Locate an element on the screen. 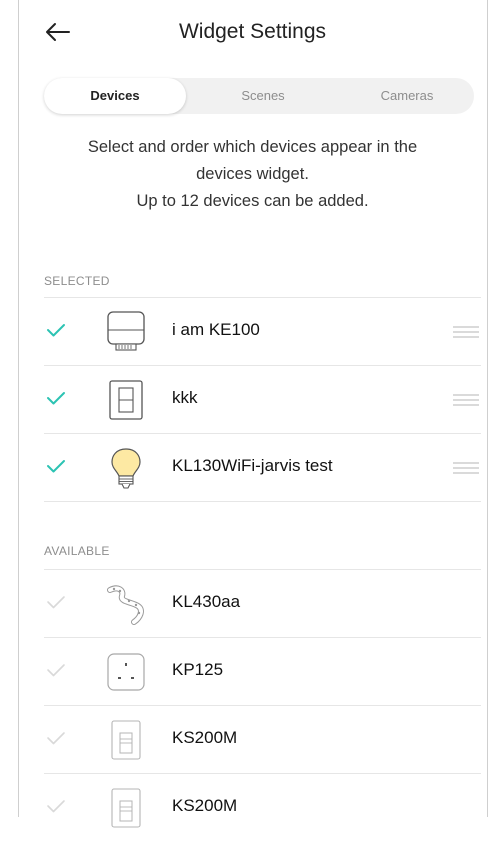 The width and height of the screenshot is (489, 841). tab-devices: Devices is located at coordinates (115, 96).